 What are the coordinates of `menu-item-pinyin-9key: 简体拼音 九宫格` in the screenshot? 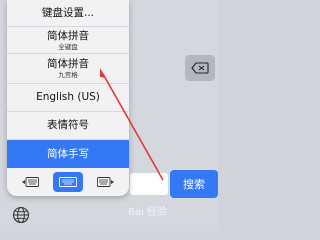 It's located at (68, 69).